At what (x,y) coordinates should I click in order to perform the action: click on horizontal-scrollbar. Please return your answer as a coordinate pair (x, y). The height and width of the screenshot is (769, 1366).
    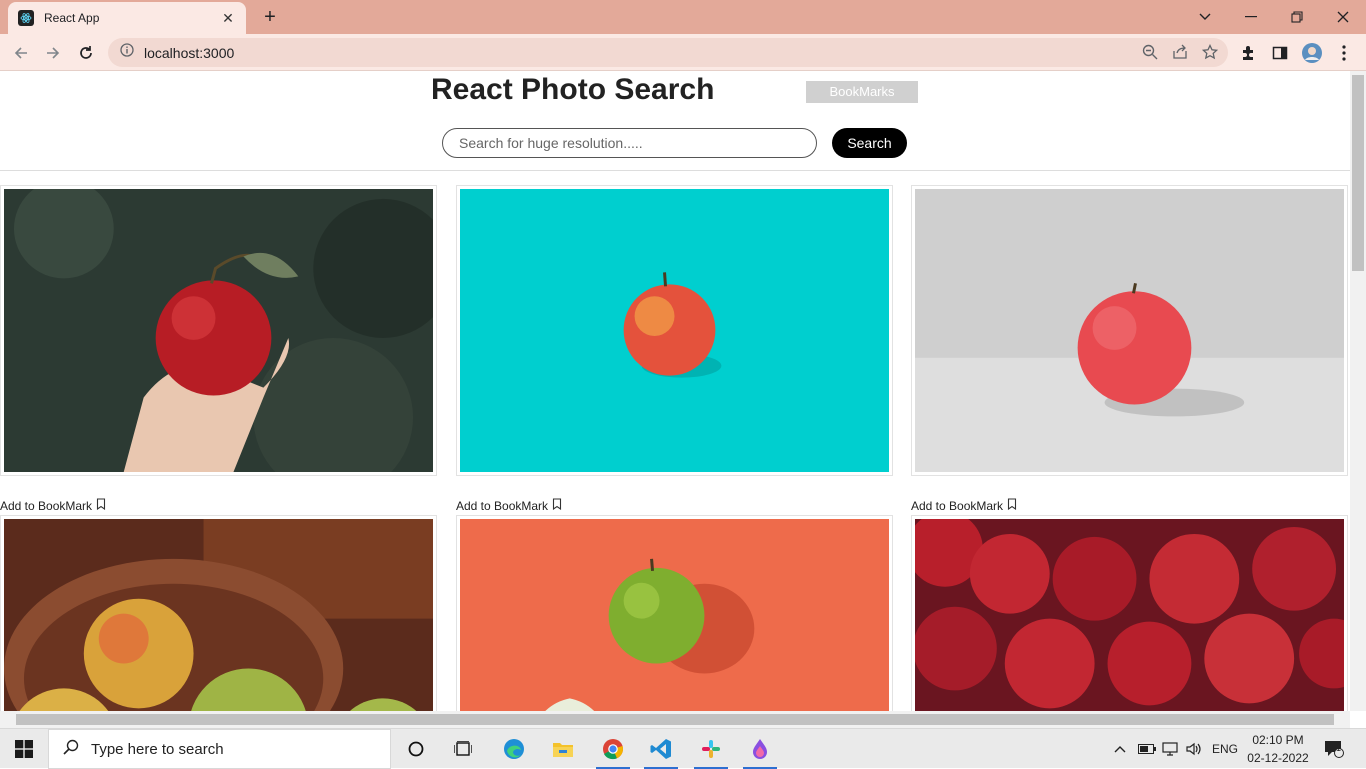
    Looking at the image, I should click on (675, 719).